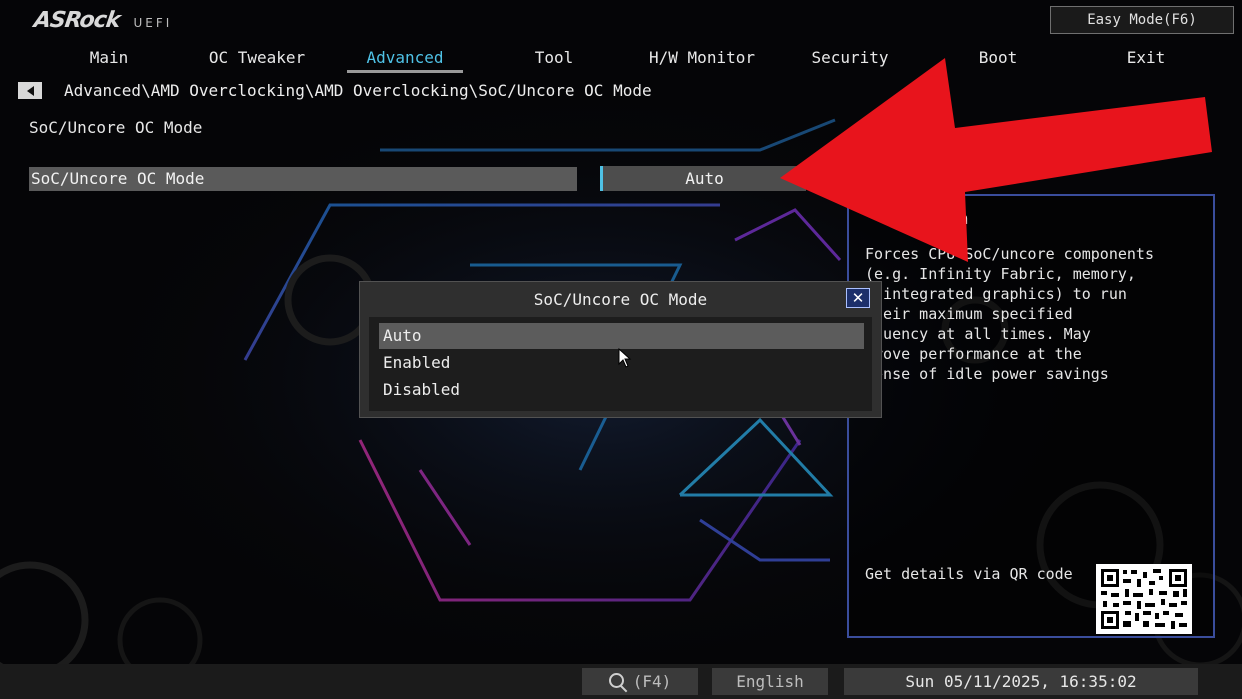  I want to click on tab-advanced: Advanced, so click(405, 57).